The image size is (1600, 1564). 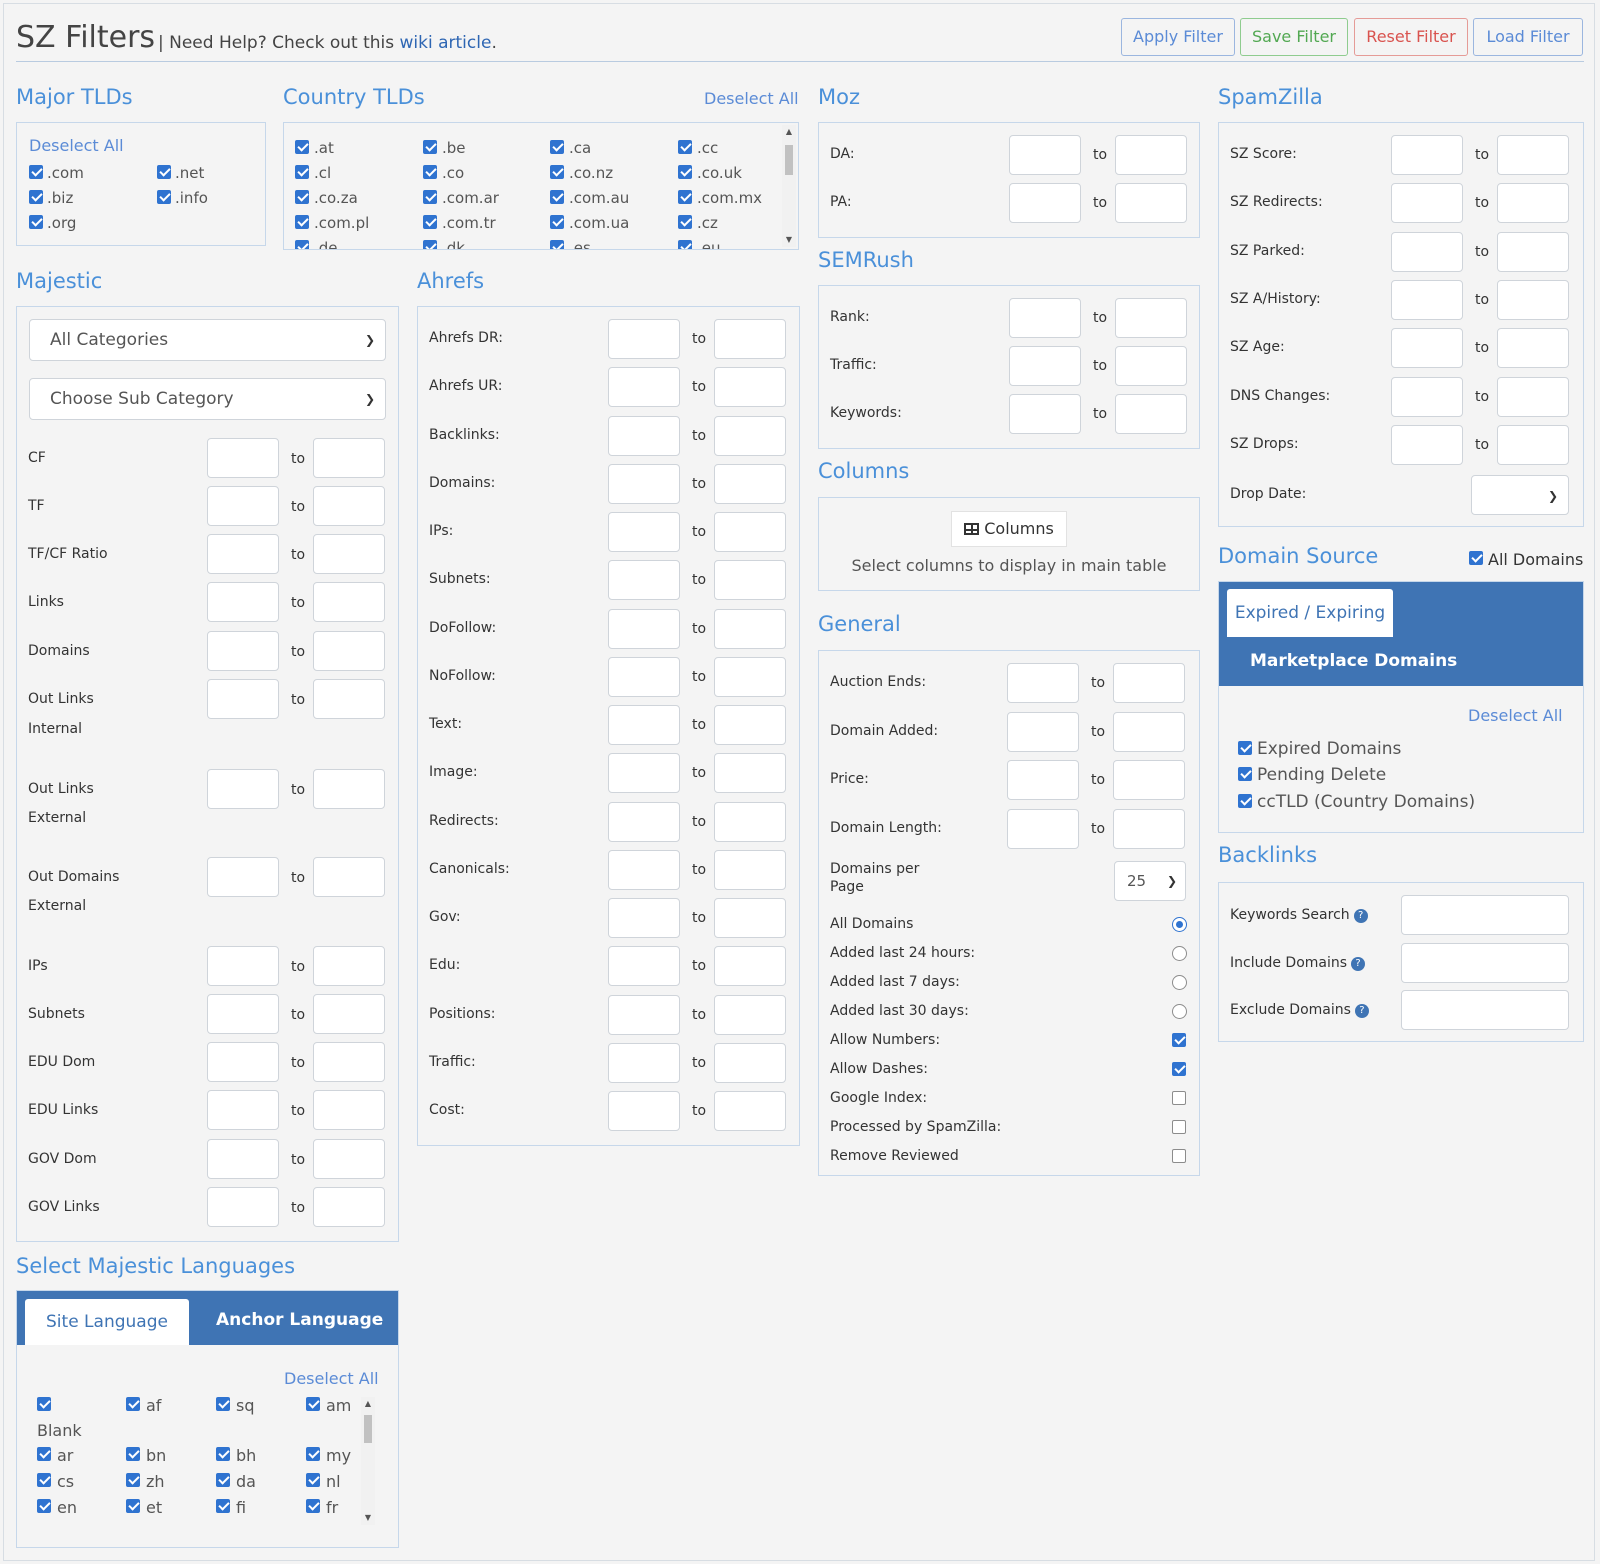 What do you see at coordinates (223, 1506) in the screenshot?
I see `lang-fi-checkbox` at bounding box center [223, 1506].